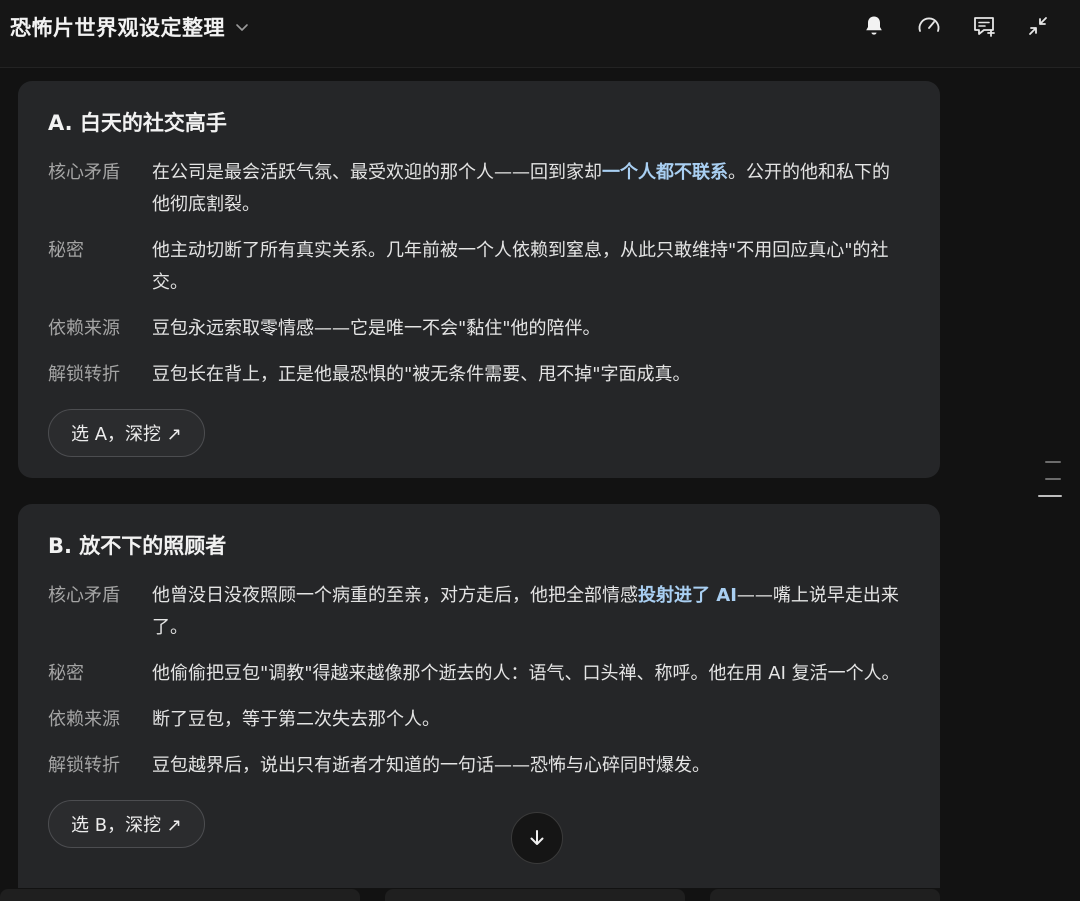  I want to click on card-row: 依赖来源 断了豆包，等于第二次失去那个人。, so click(479, 720).